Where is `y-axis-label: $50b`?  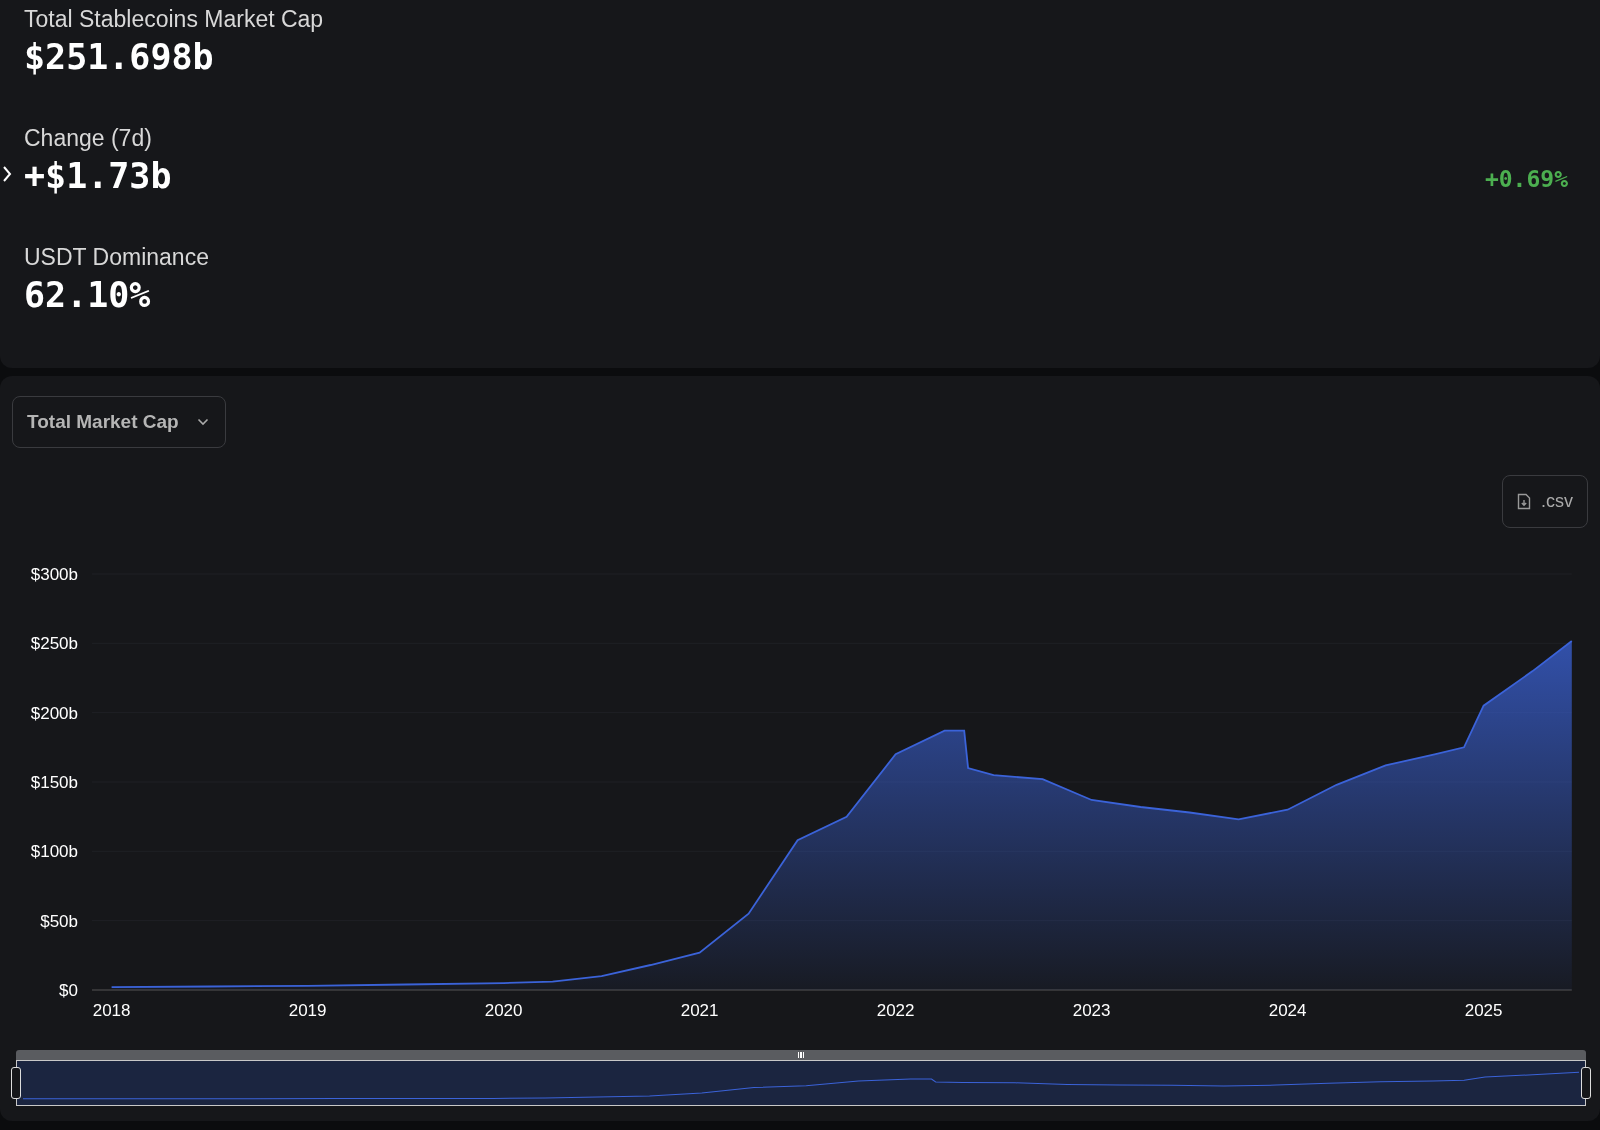 y-axis-label: $50b is located at coordinates (59, 921).